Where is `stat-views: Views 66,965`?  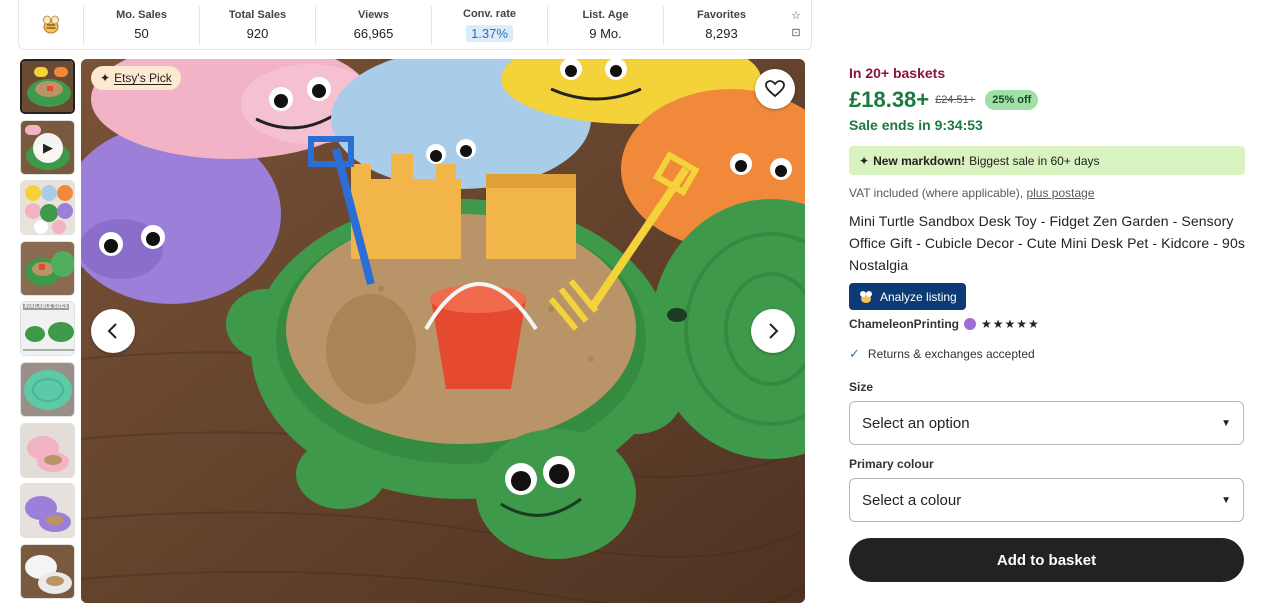
stat-views: Views 66,965 is located at coordinates (373, 24).